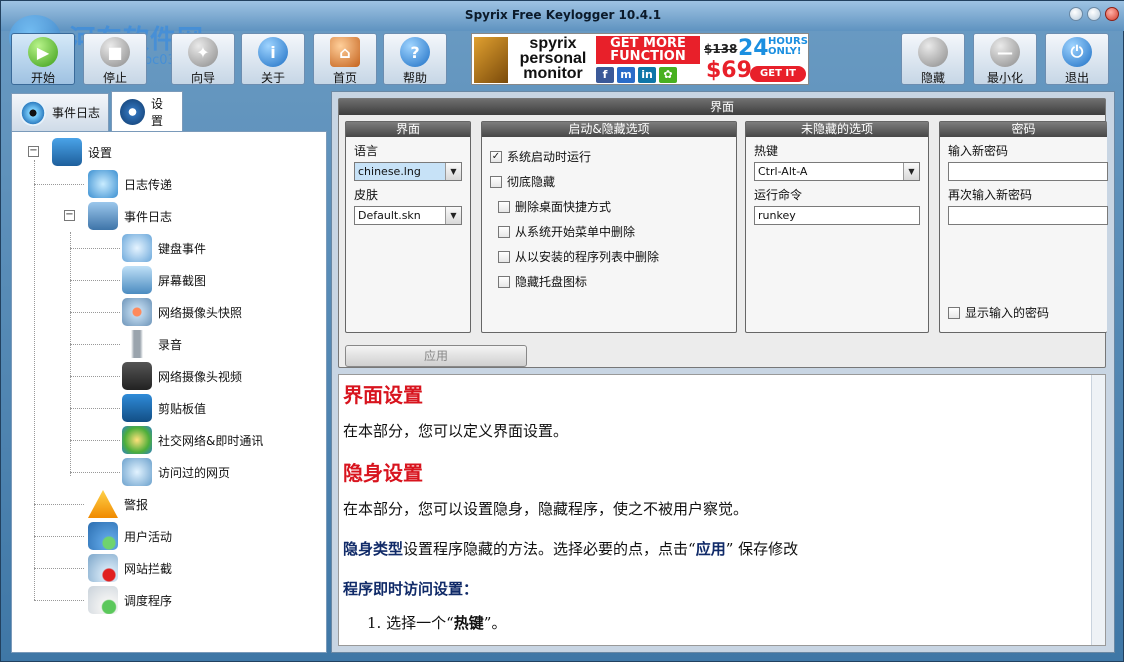 This screenshot has width=1124, height=662. Describe the element at coordinates (136, 504) in the screenshot. I see `tree-item-label: 警报` at that location.